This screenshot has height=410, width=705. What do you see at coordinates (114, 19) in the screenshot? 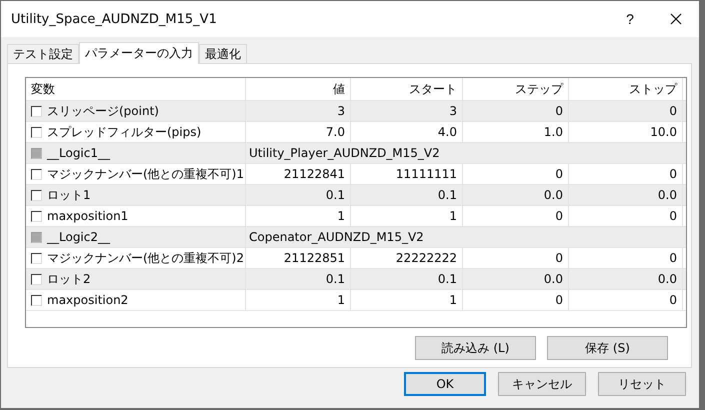
I see `window-title: Utility_Space_AUDNZD_M15_V1` at bounding box center [114, 19].